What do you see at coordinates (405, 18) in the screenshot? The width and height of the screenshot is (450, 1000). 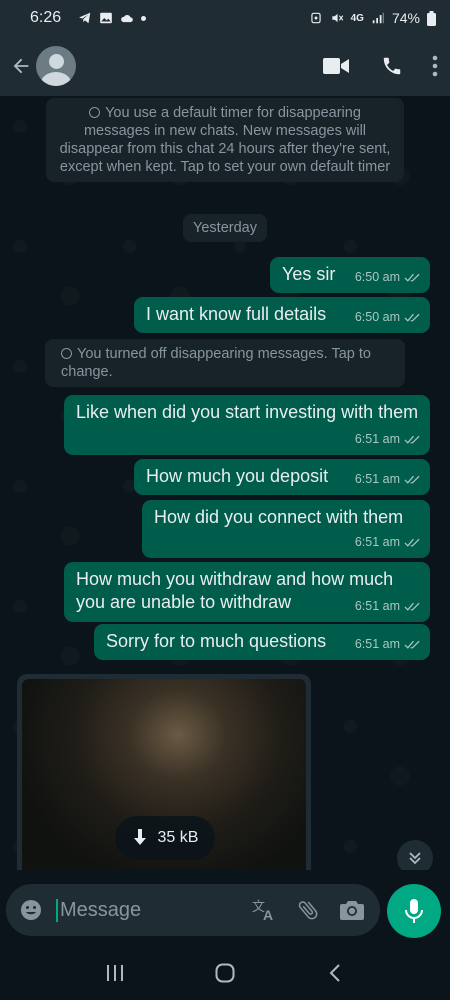 I see `battery-percent: 74%` at bounding box center [405, 18].